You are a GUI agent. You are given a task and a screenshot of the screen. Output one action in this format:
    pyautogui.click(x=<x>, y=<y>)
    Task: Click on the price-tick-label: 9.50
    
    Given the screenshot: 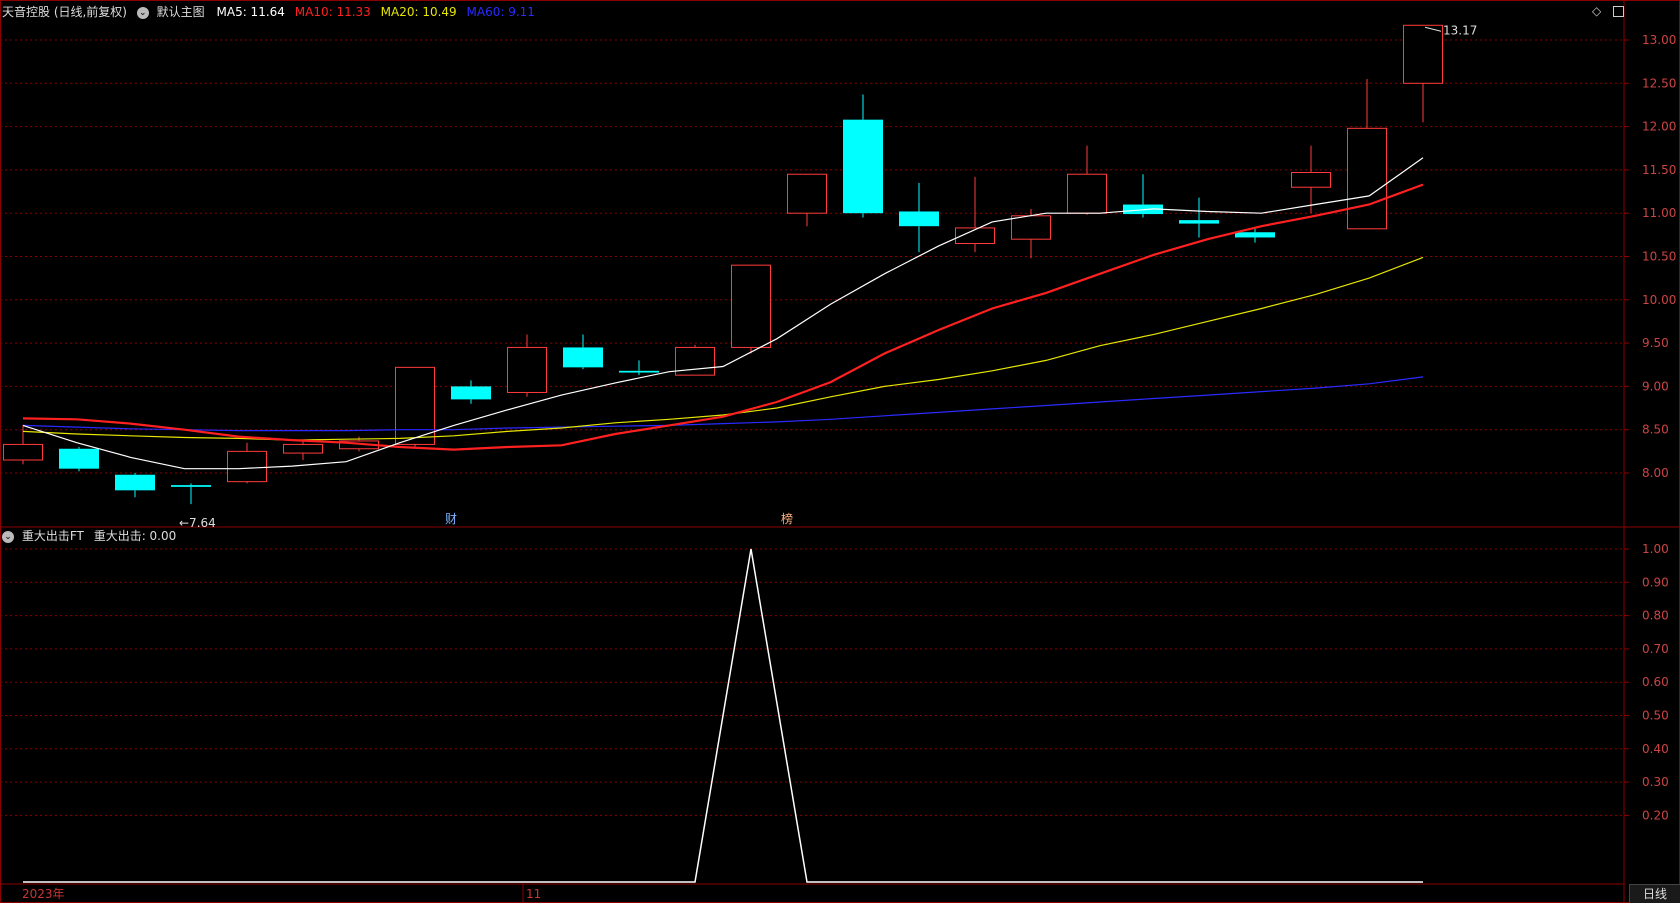 What is the action you would take?
    pyautogui.click(x=1655, y=343)
    